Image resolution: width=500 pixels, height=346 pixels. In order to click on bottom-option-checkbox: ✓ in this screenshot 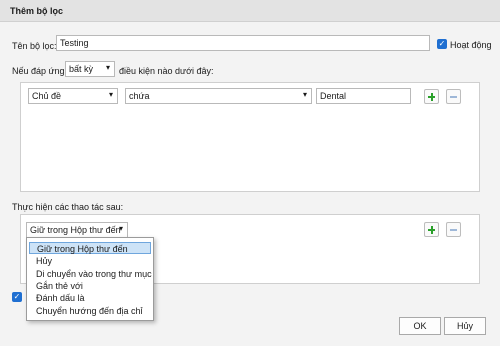, I will do `click(17, 297)`.